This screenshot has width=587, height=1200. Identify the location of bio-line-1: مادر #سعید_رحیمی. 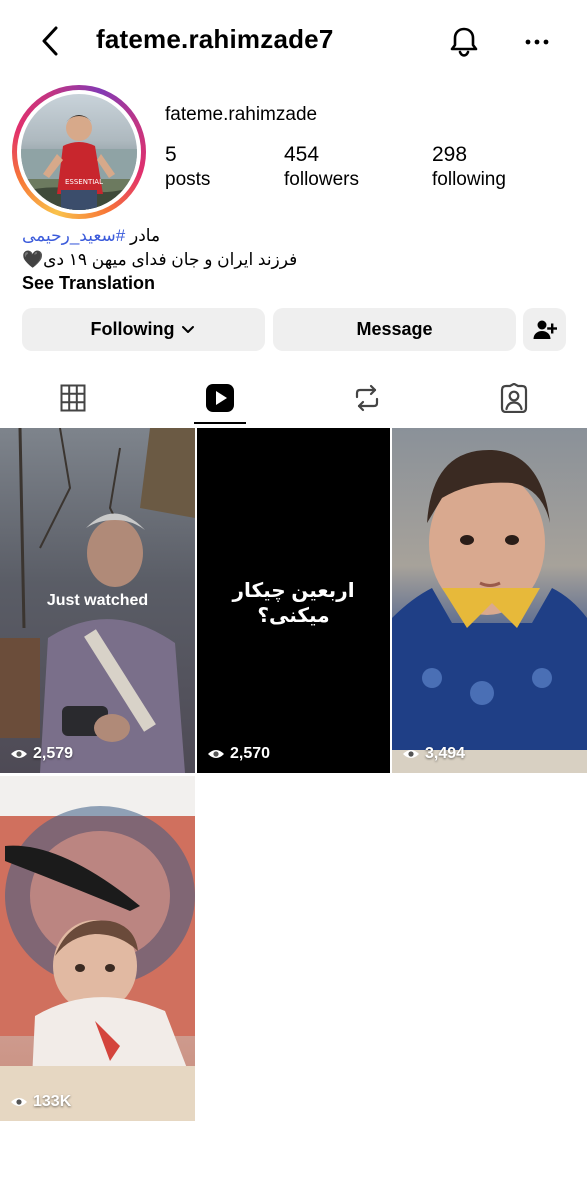
(91, 236).